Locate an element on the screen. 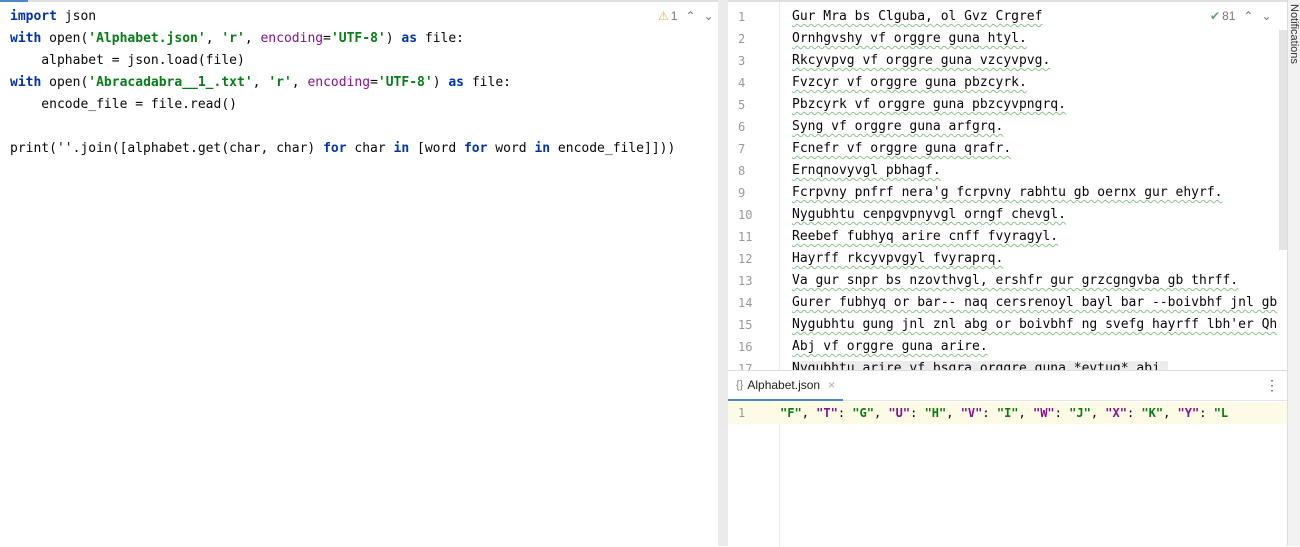  line-number: 14 is located at coordinates (745, 303).